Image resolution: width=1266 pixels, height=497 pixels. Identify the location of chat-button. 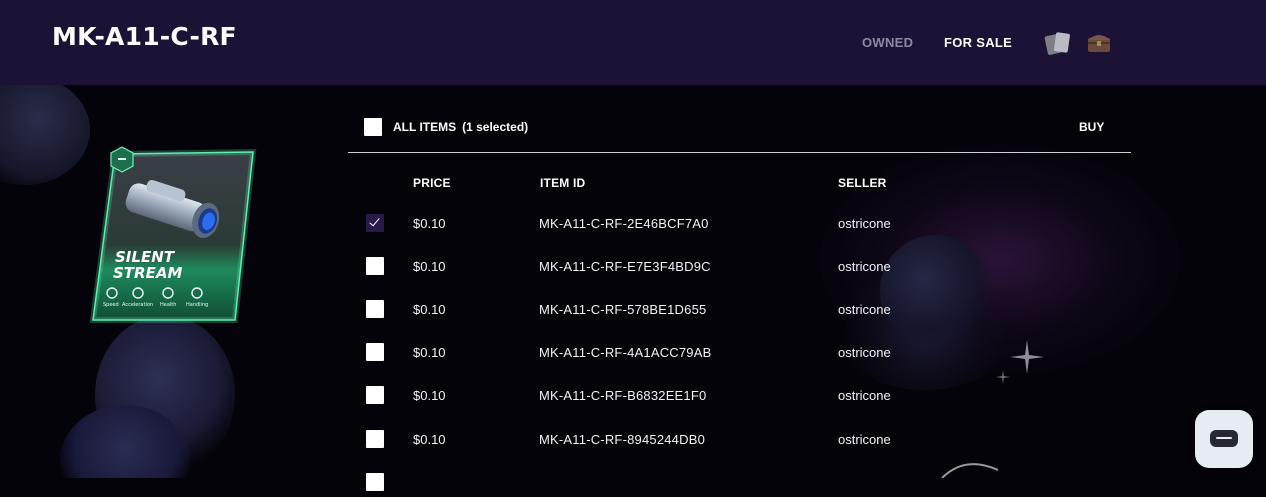
(1224, 439).